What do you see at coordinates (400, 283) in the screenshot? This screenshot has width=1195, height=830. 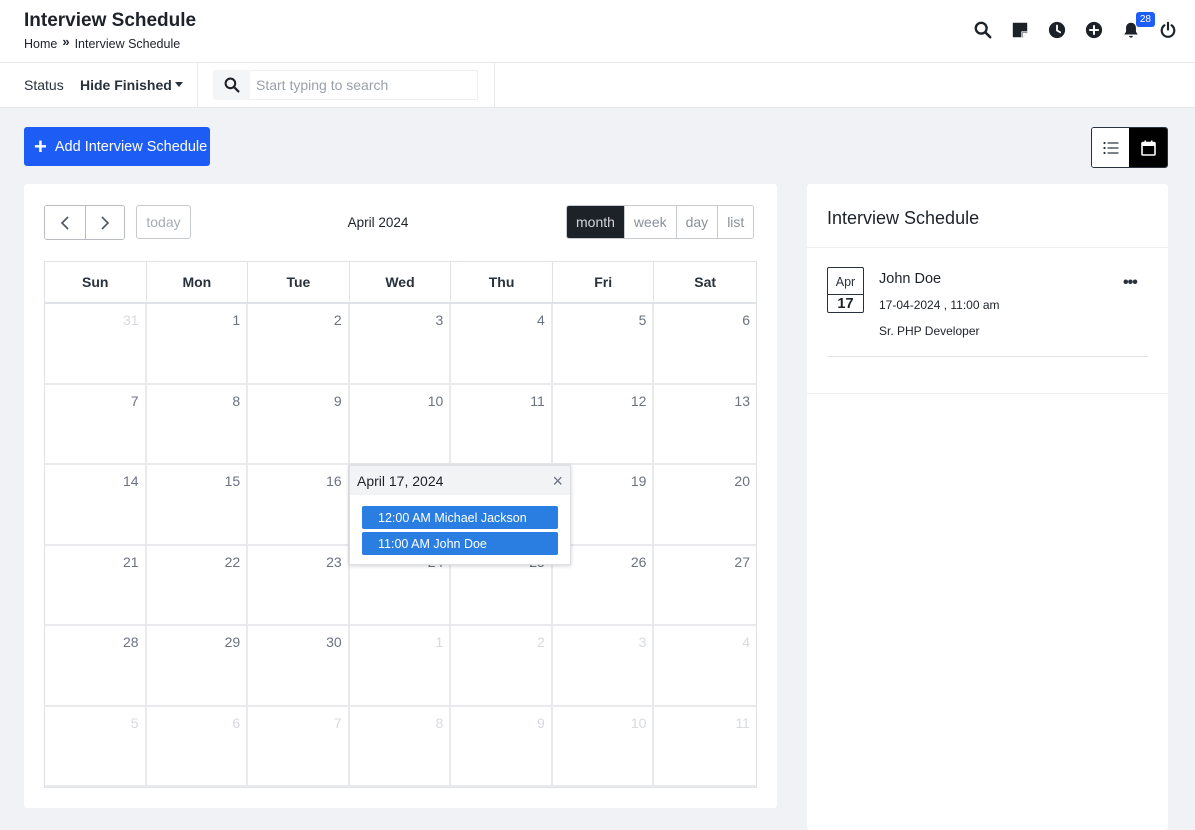 I see `weekday-header: Sun Mon Tue Wed Thu Fri Sat` at bounding box center [400, 283].